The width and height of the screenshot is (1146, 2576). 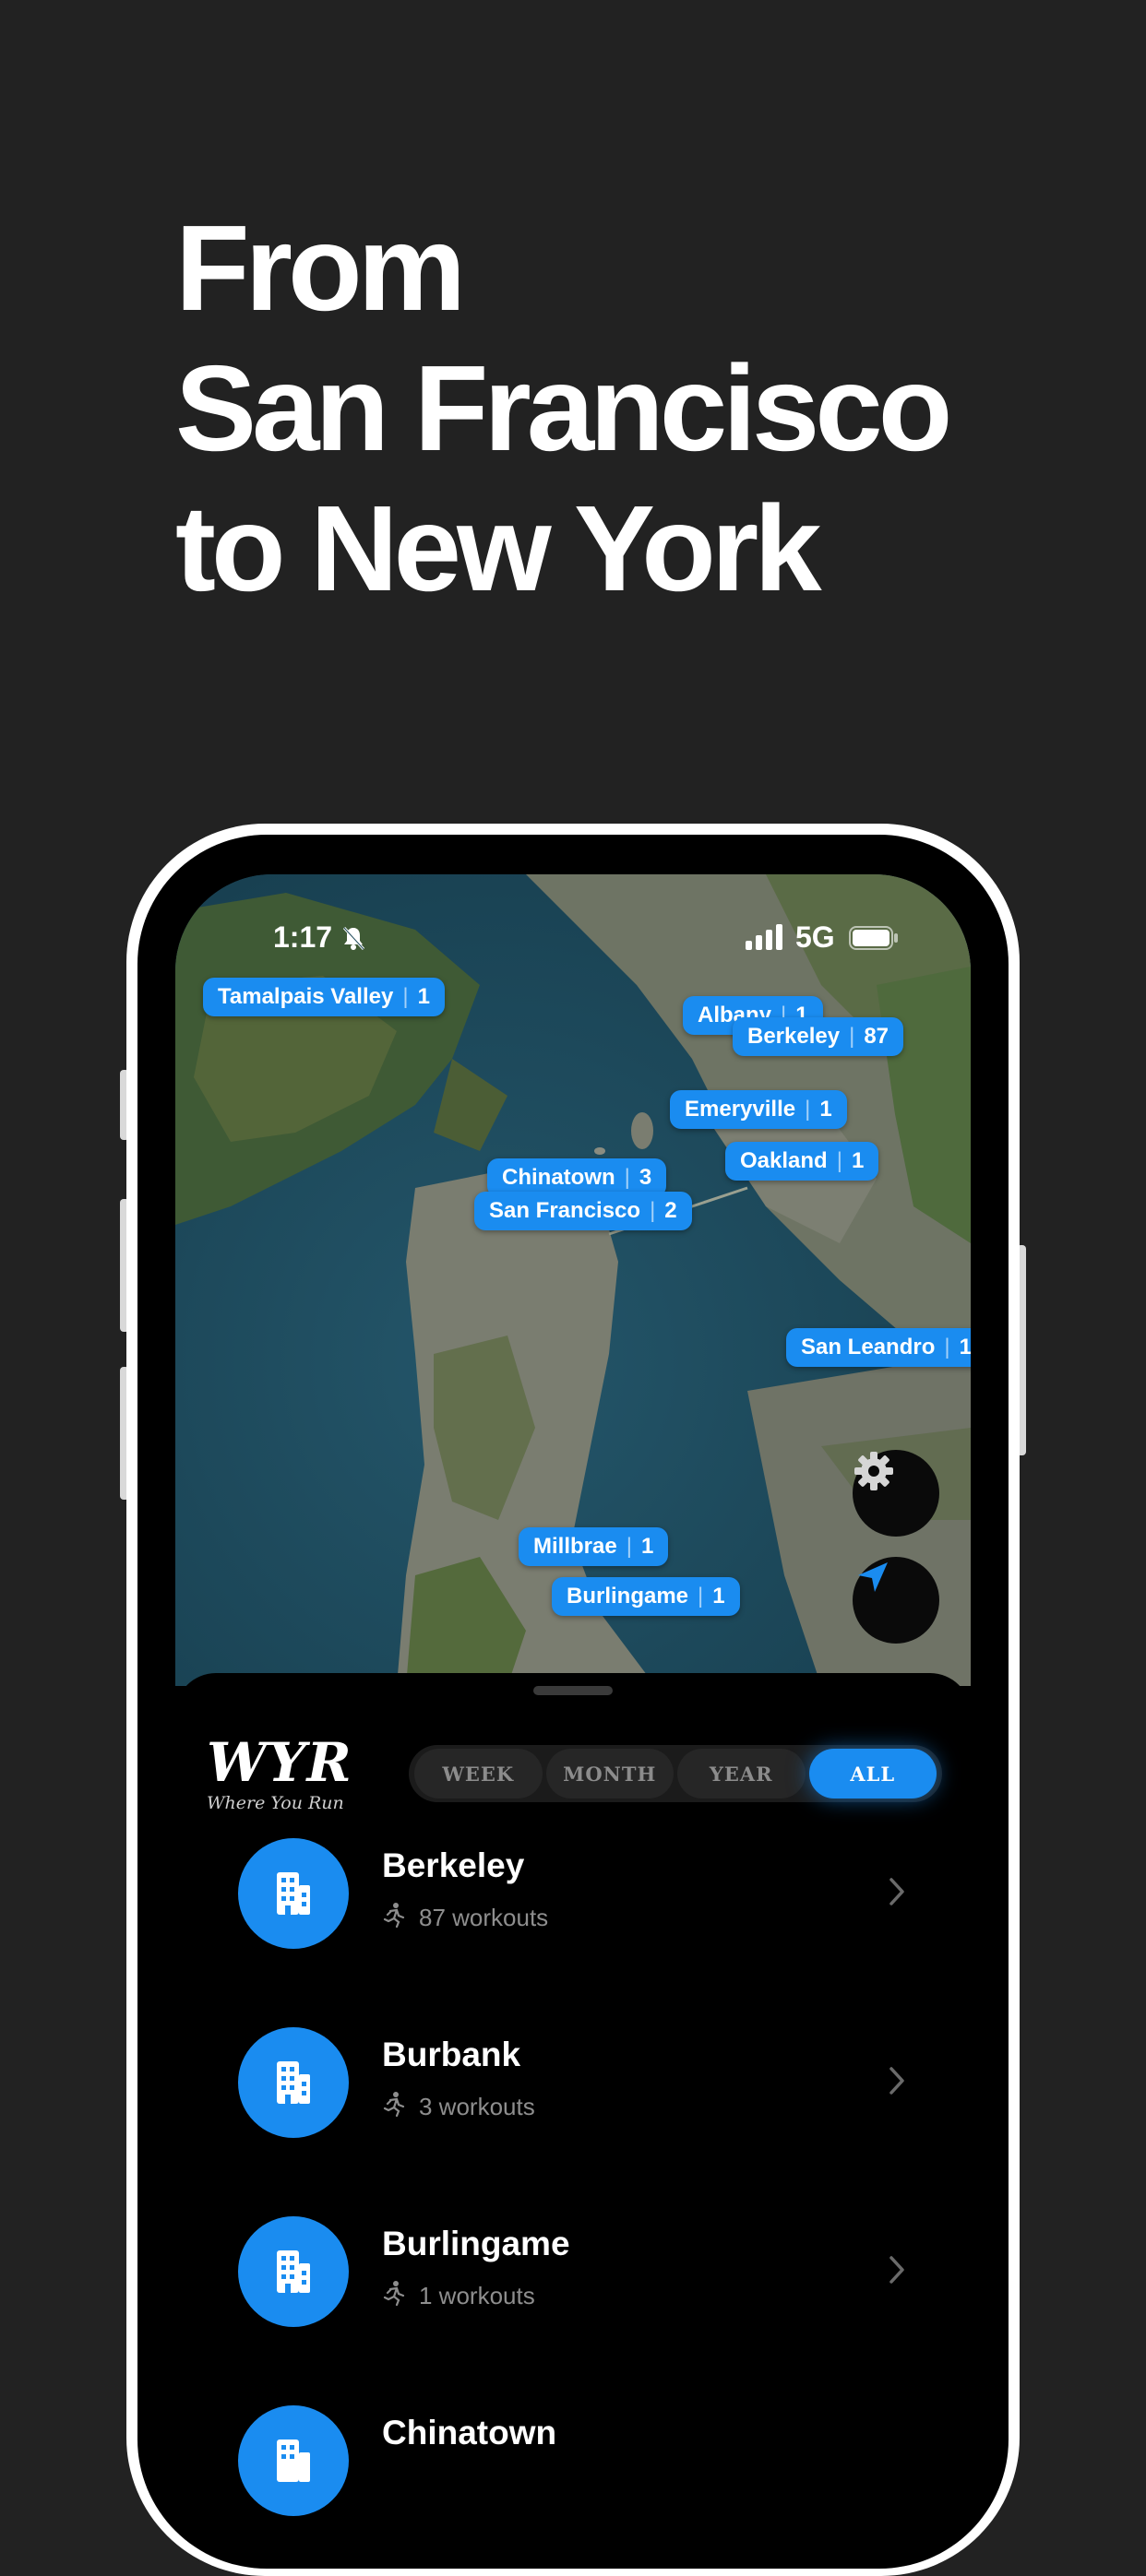 I want to click on segment-week: WEEK, so click(x=479, y=1774).